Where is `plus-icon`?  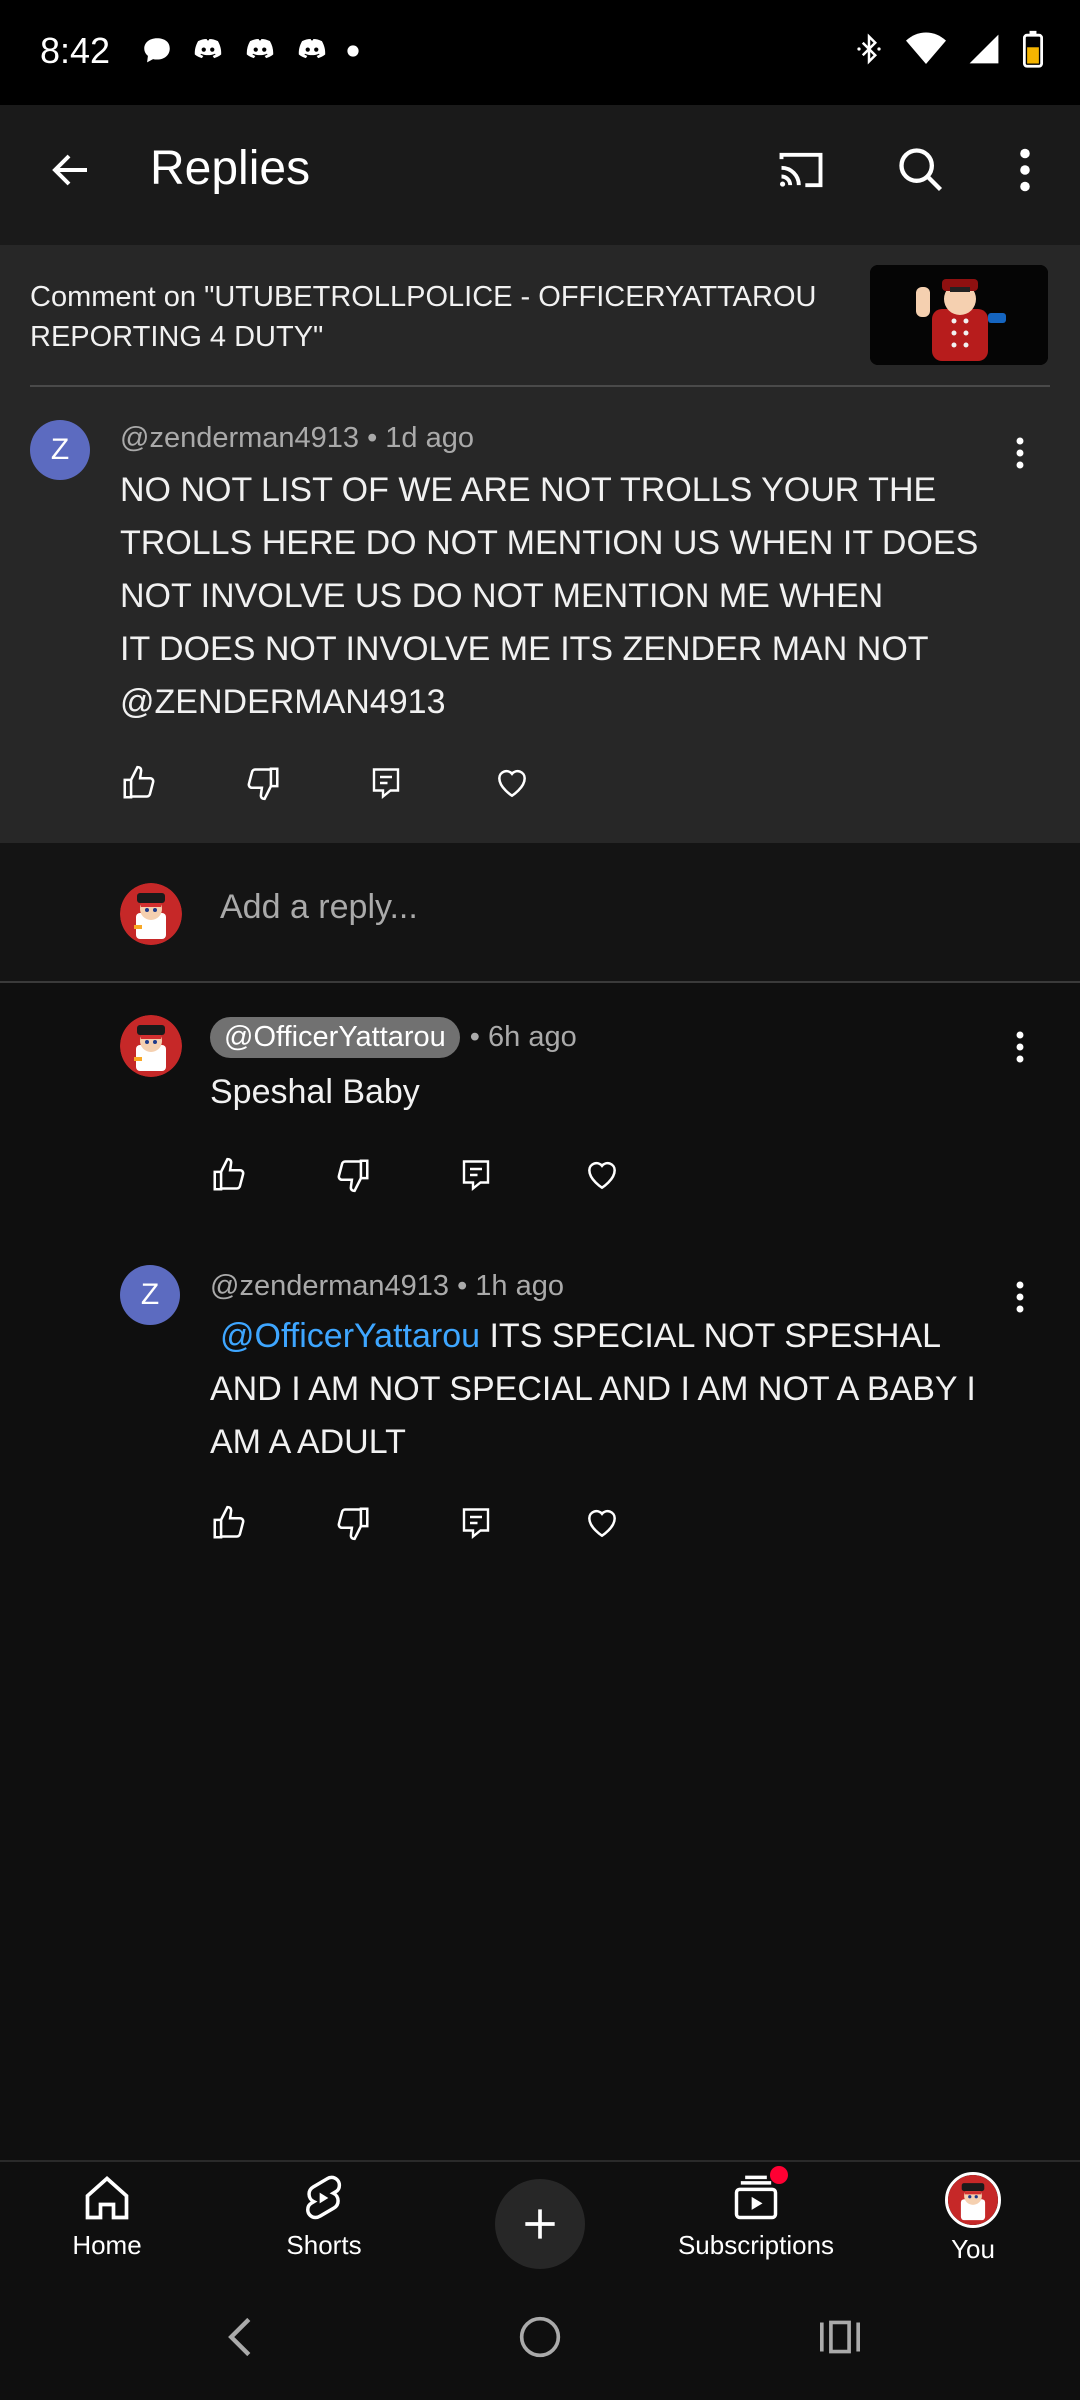
plus-icon is located at coordinates (540, 2224).